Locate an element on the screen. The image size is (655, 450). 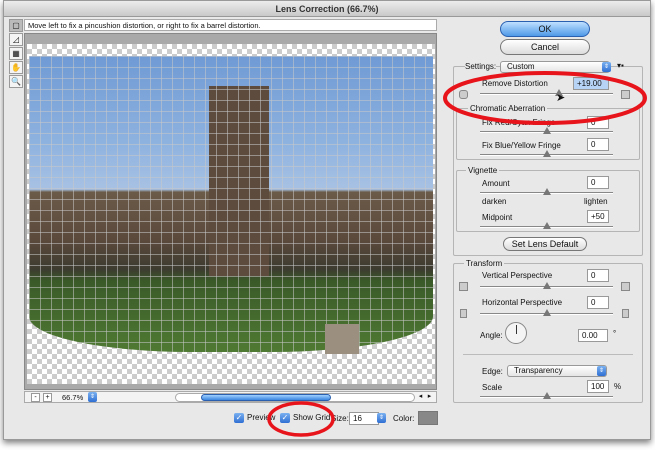
blue-yellow-label: Fix Blue/Yellow Fringe is located at coordinates (521, 145).